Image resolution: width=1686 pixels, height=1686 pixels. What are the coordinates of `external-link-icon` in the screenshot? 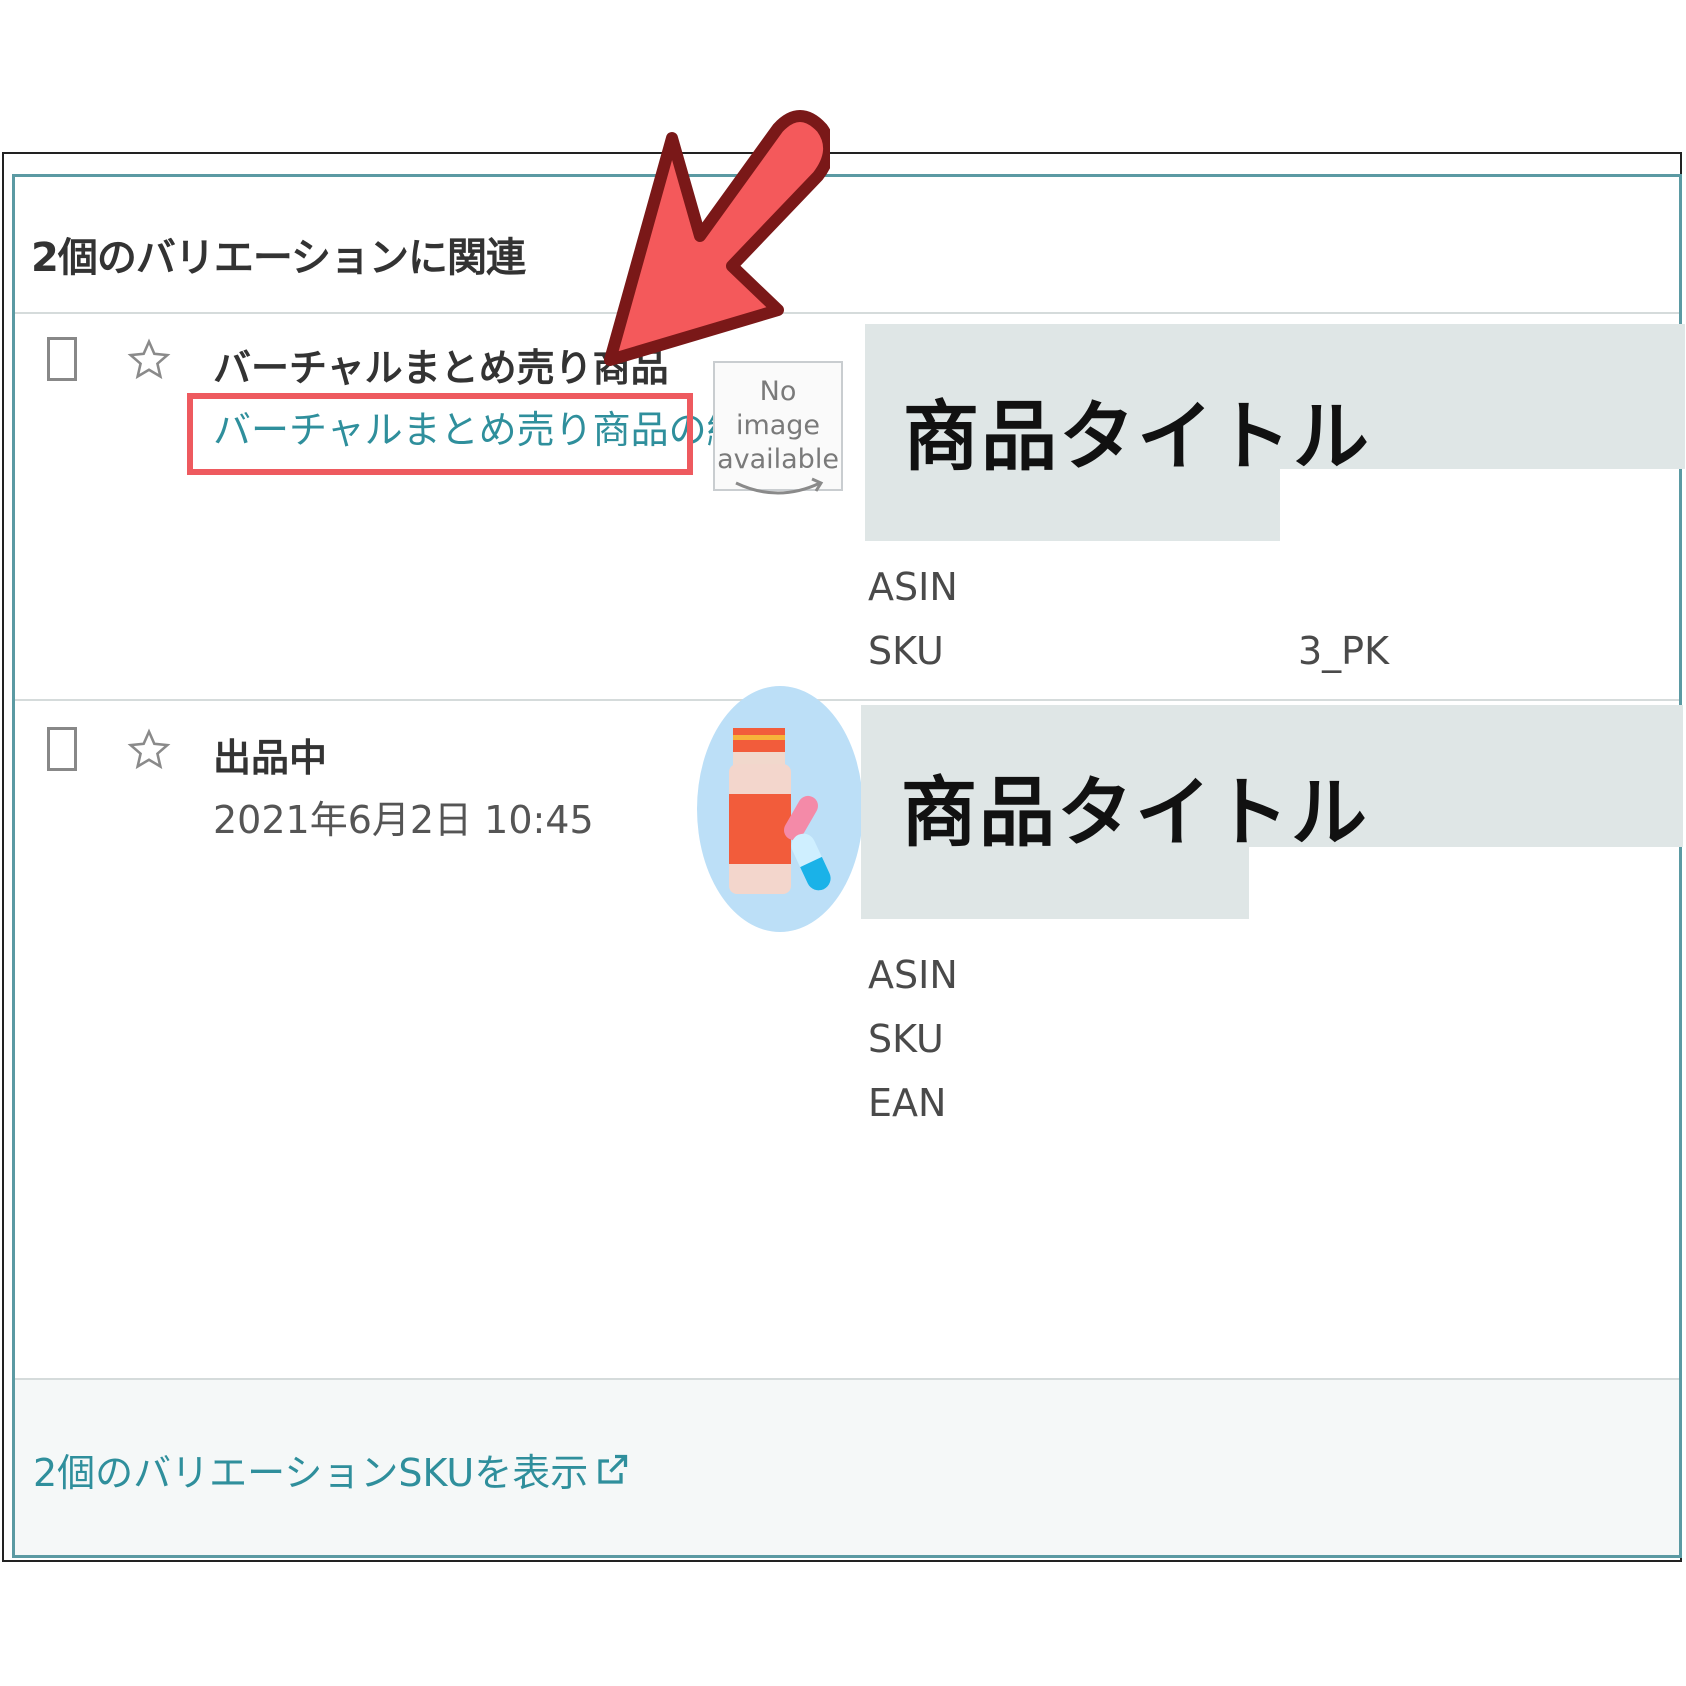 It's located at (613, 1469).